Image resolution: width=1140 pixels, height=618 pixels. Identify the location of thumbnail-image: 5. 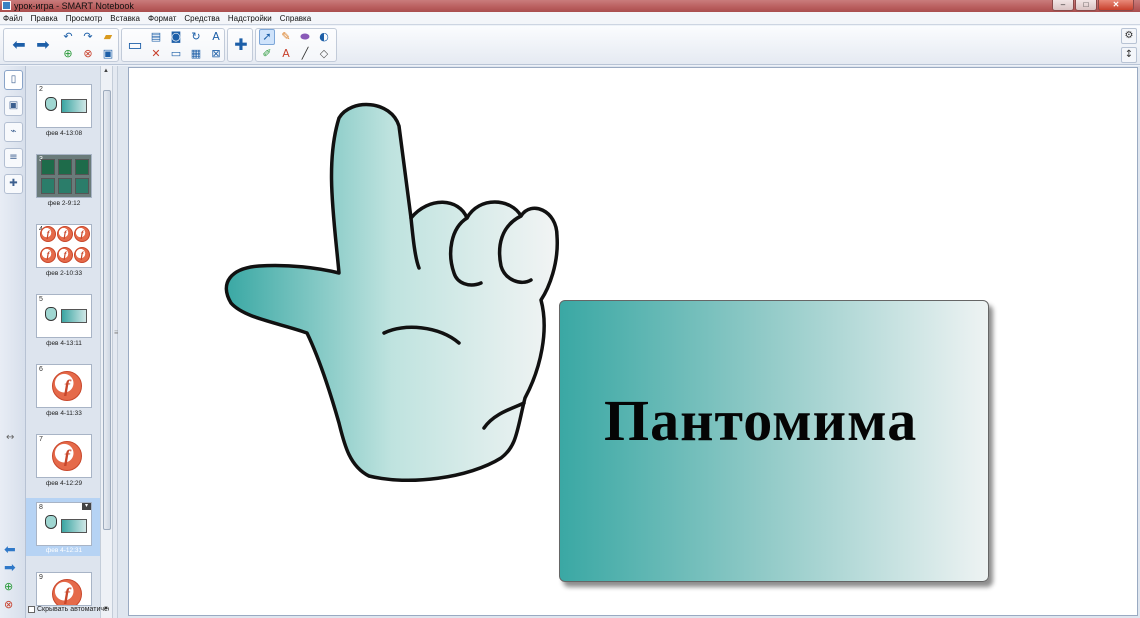
(64, 316).